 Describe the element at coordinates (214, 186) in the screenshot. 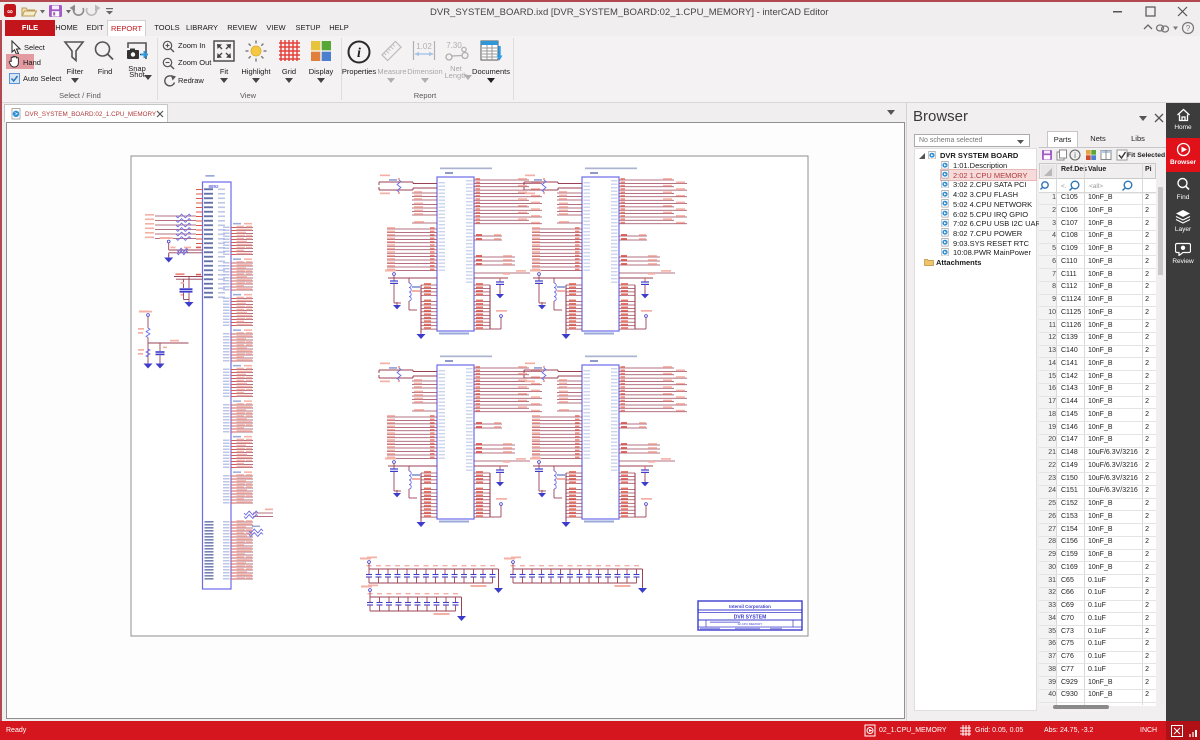

I see `svg-text: 8892` at that location.